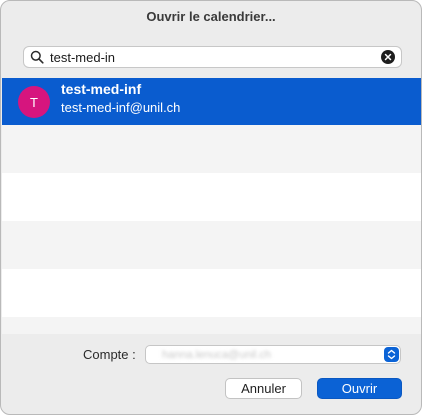 Image resolution: width=422 pixels, height=415 pixels. I want to click on open-button: Ouvrir, so click(359, 388).